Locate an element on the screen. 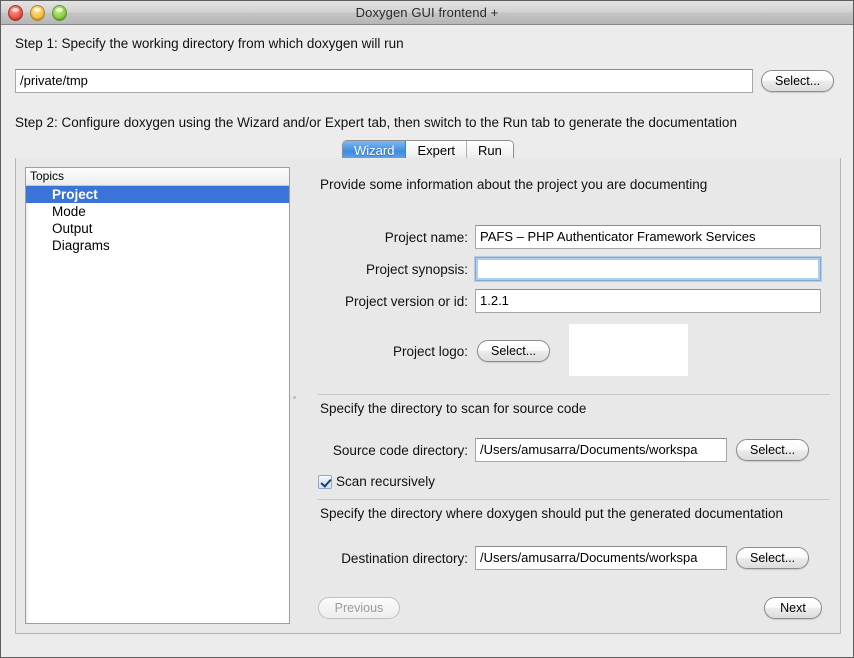 The image size is (854, 658). next-button: Next is located at coordinates (793, 608).